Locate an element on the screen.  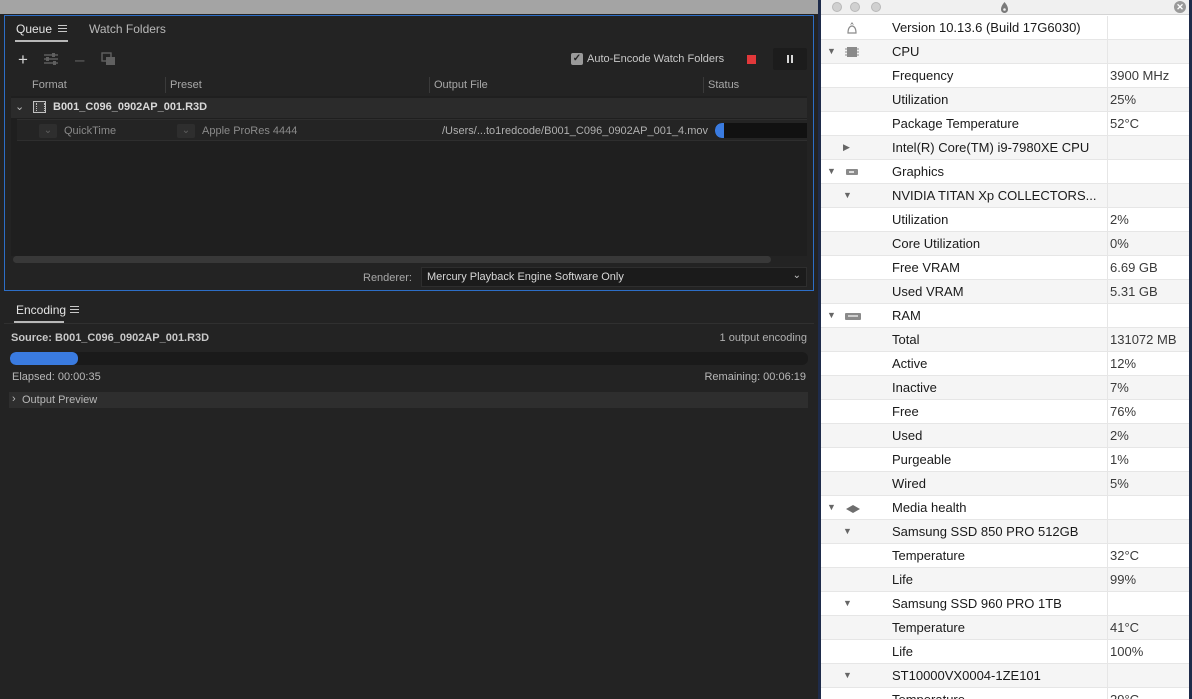
column-header-status: Status is located at coordinates (723, 85).